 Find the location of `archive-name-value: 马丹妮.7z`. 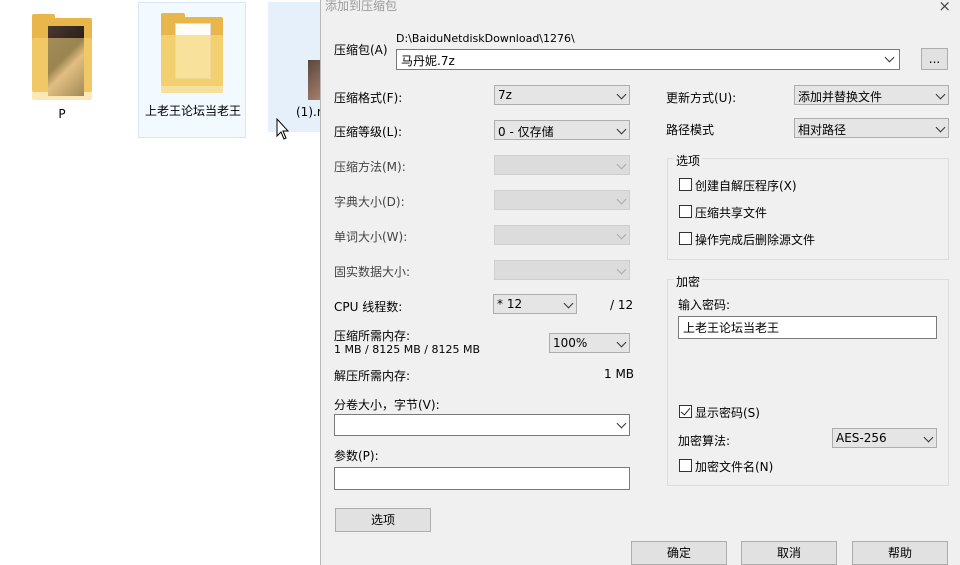

archive-name-value: 马丹妮.7z is located at coordinates (428, 61).